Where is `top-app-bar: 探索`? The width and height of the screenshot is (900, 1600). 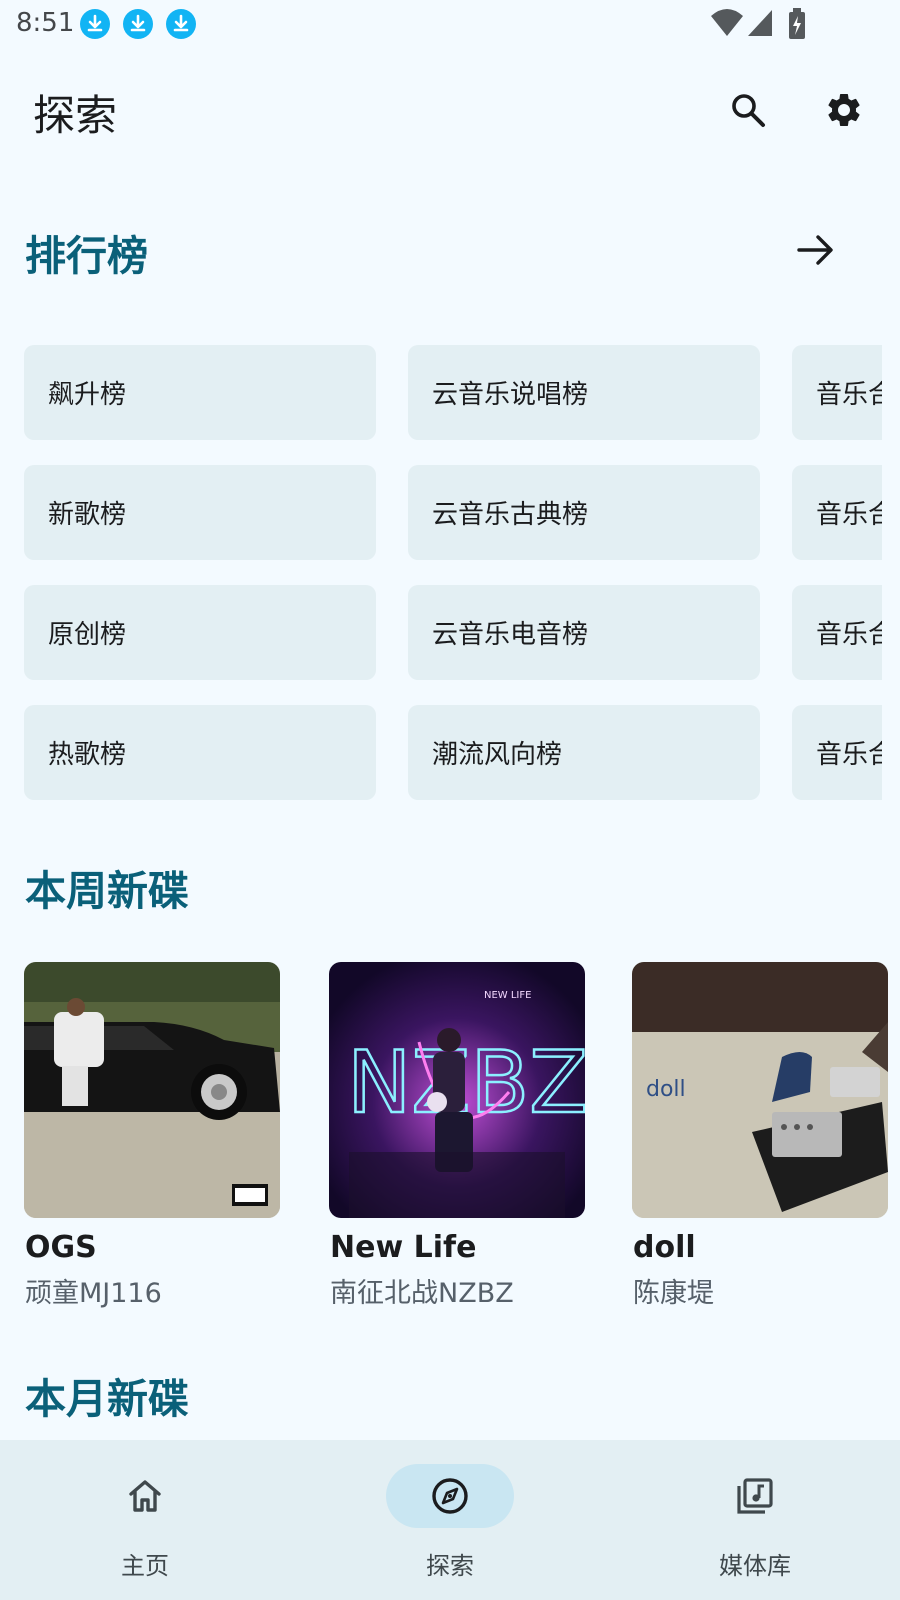
top-app-bar: 探索 is located at coordinates (450, 110).